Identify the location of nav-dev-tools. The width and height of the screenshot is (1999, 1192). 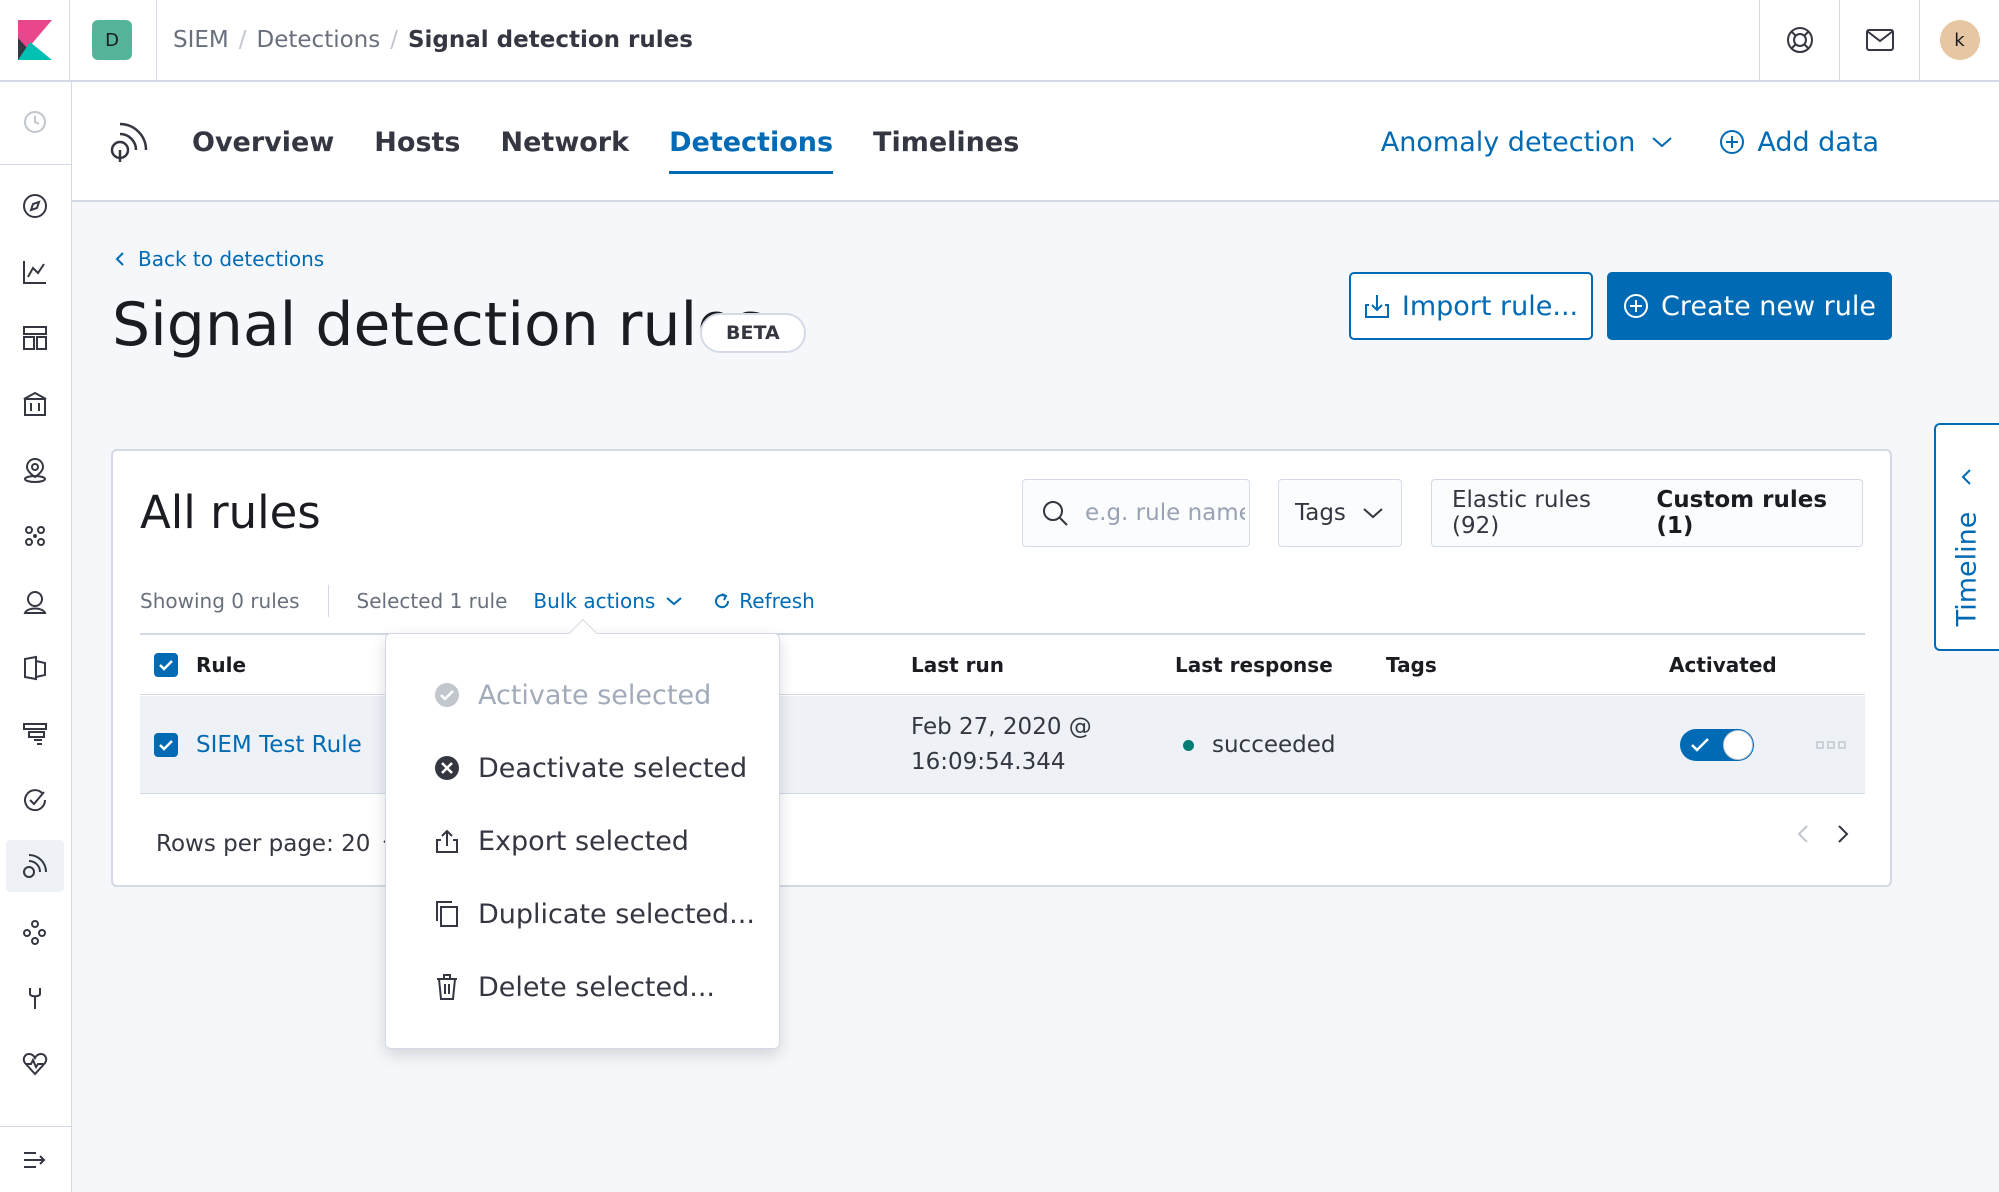
(35, 998).